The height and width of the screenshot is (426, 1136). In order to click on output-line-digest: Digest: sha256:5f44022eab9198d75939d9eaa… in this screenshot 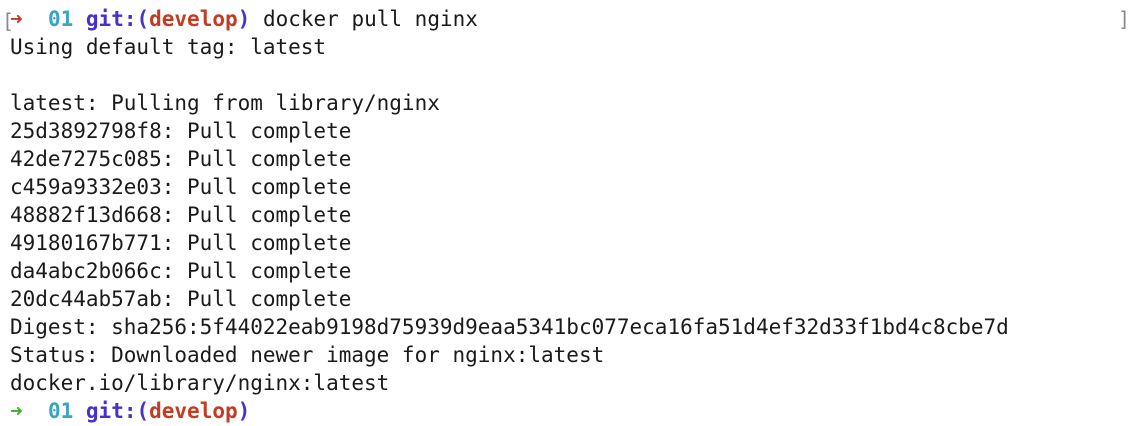, I will do `click(509, 327)`.